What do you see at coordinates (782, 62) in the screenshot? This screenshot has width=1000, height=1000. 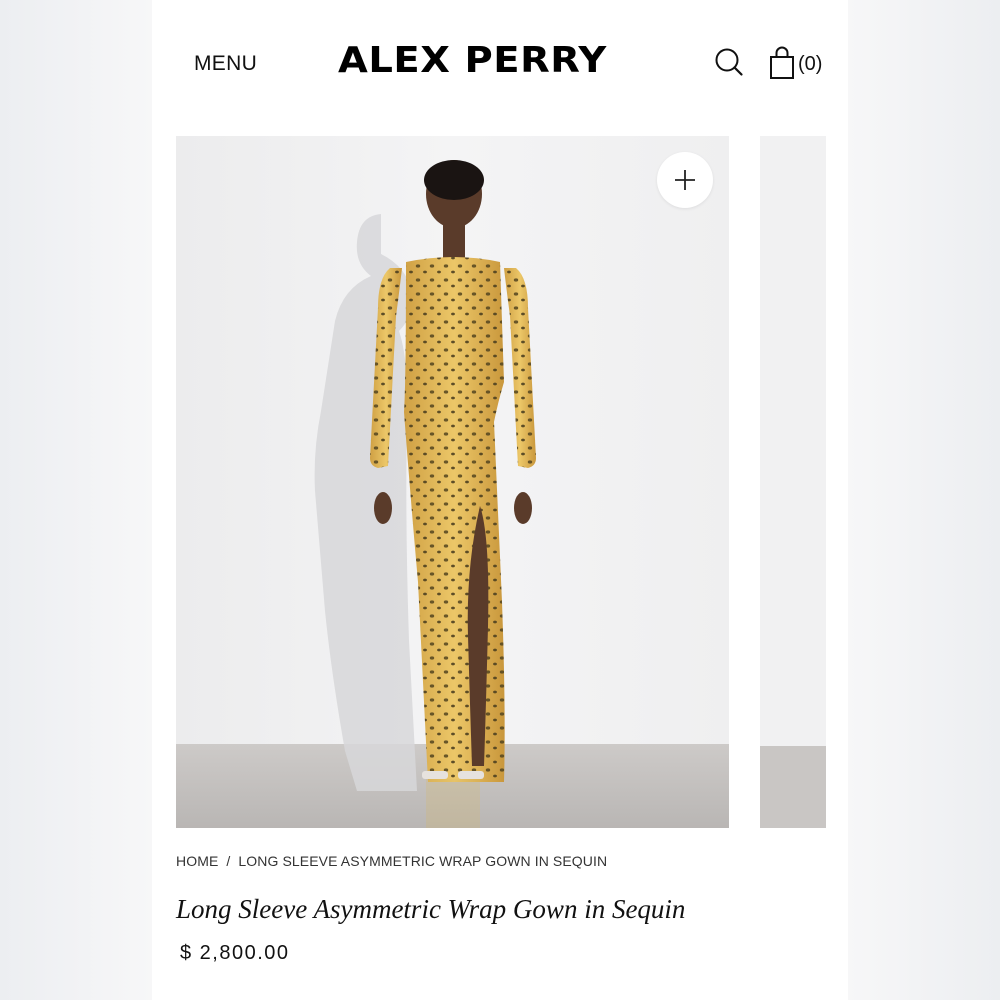 I see `shopping-bag-icon` at bounding box center [782, 62].